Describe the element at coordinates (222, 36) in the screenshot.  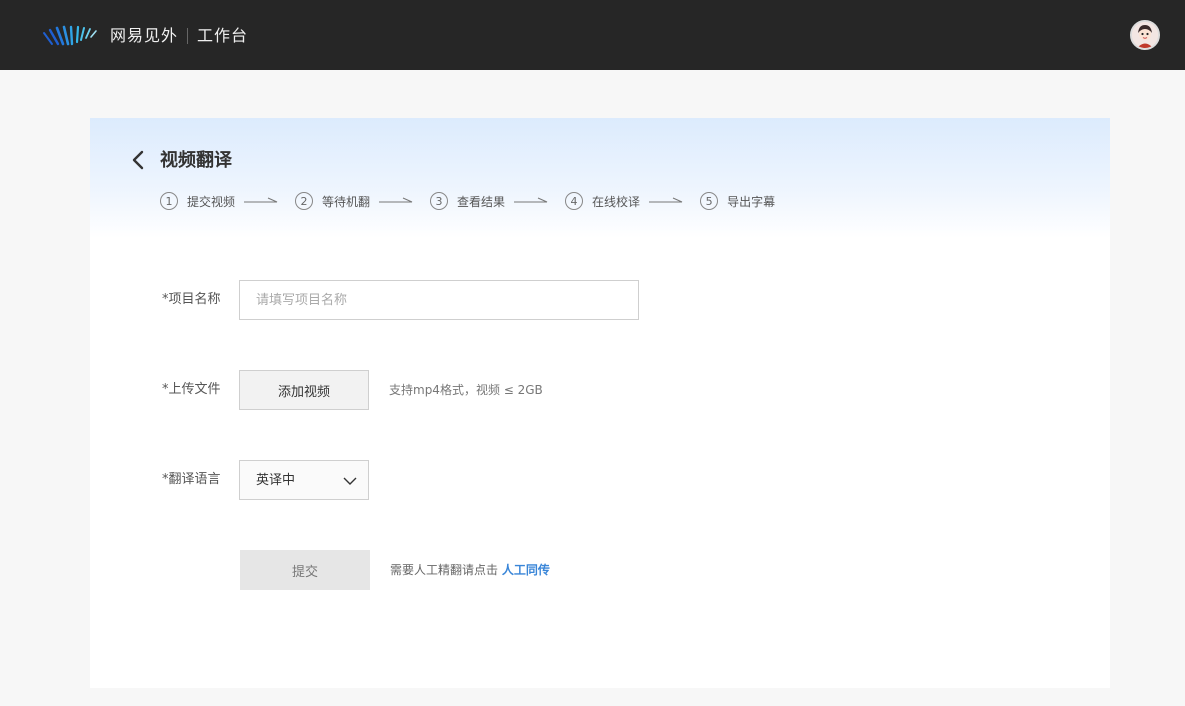
I see `workspace-title: 工作台` at that location.